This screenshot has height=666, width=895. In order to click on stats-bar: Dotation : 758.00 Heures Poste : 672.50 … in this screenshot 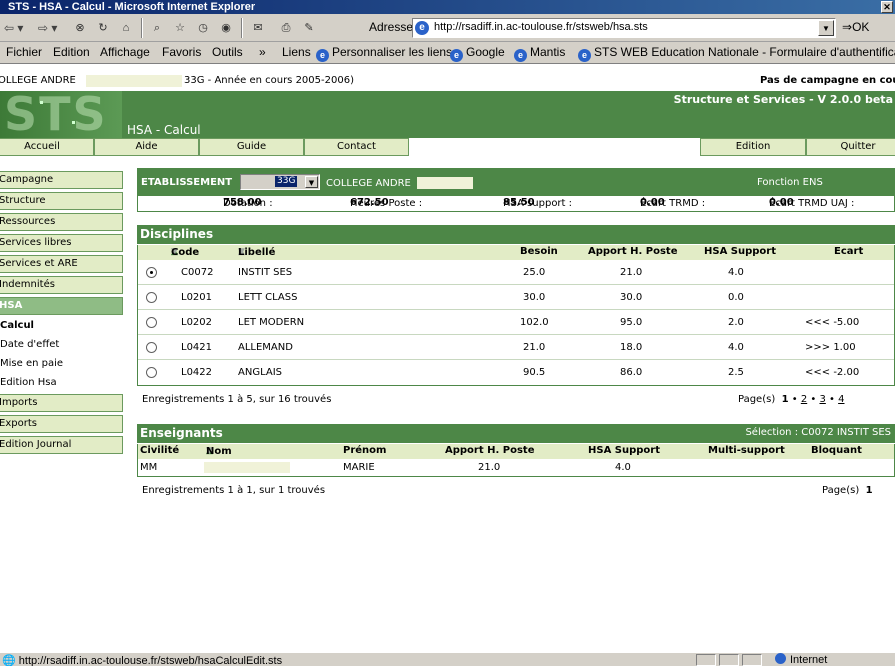, I will do `click(516, 204)`.